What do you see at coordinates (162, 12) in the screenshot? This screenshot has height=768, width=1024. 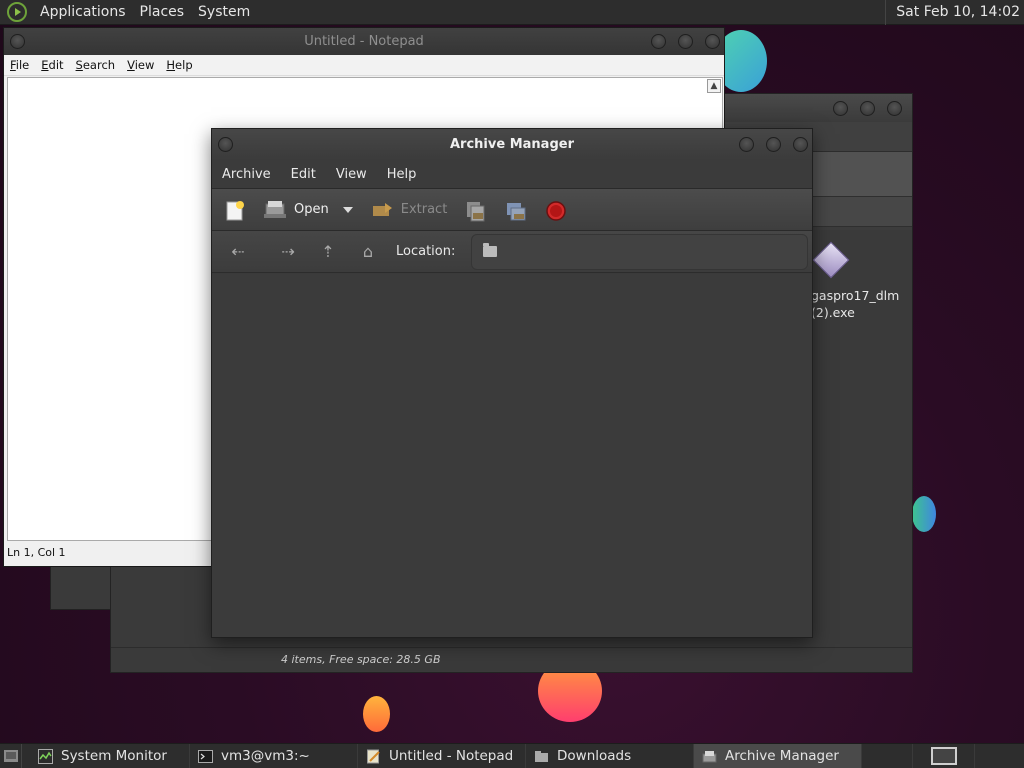 I see `places-menu: Places` at bounding box center [162, 12].